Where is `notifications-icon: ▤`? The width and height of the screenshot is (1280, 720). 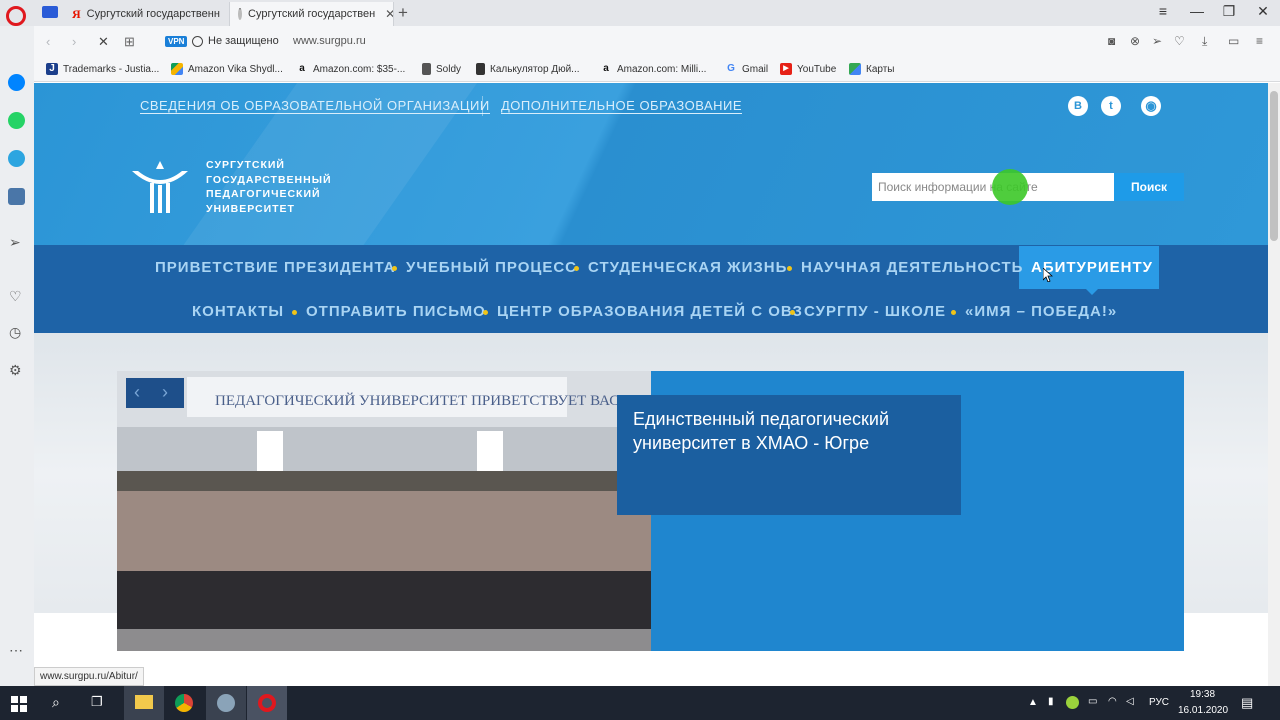 notifications-icon: ▤ is located at coordinates (1247, 703).